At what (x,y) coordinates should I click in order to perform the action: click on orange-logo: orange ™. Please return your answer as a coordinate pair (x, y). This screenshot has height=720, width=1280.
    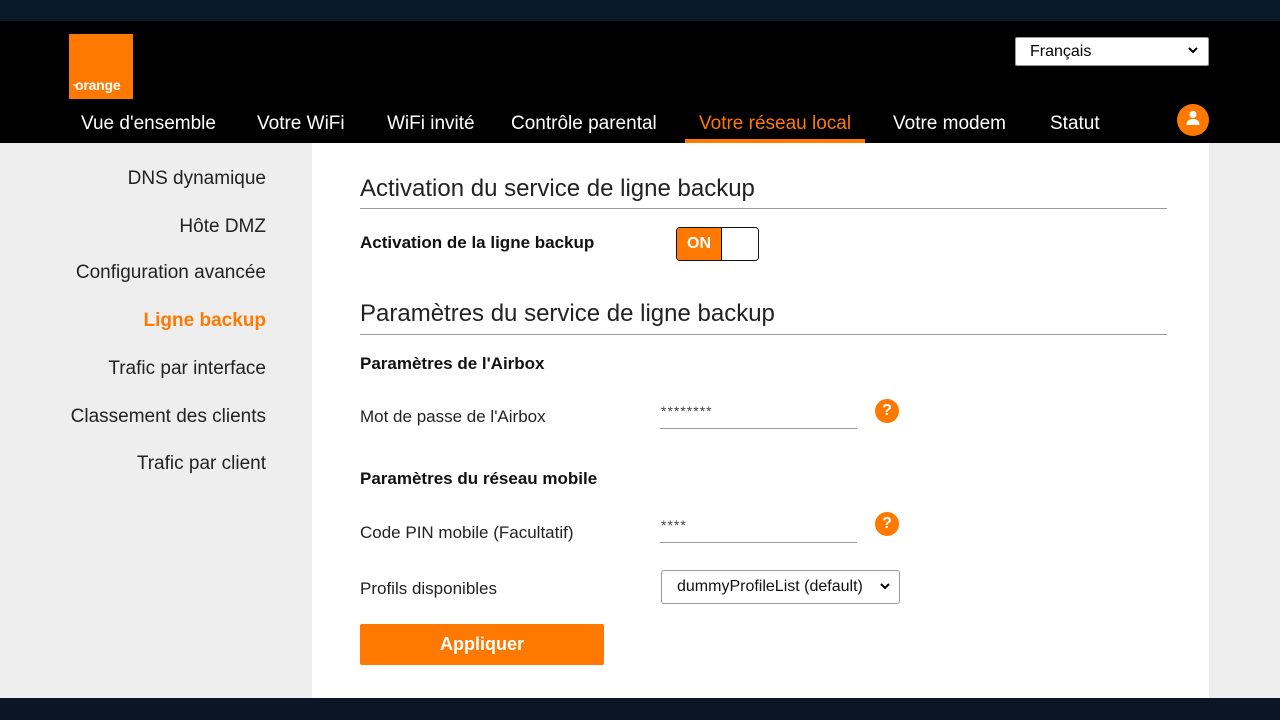
    Looking at the image, I should click on (101, 66).